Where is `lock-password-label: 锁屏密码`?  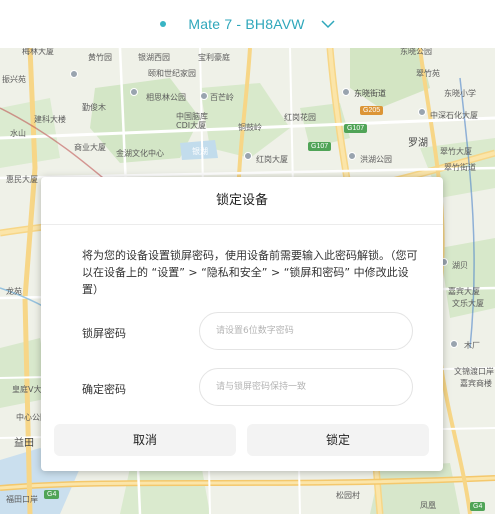 lock-password-label: 锁屏密码 is located at coordinates (104, 333).